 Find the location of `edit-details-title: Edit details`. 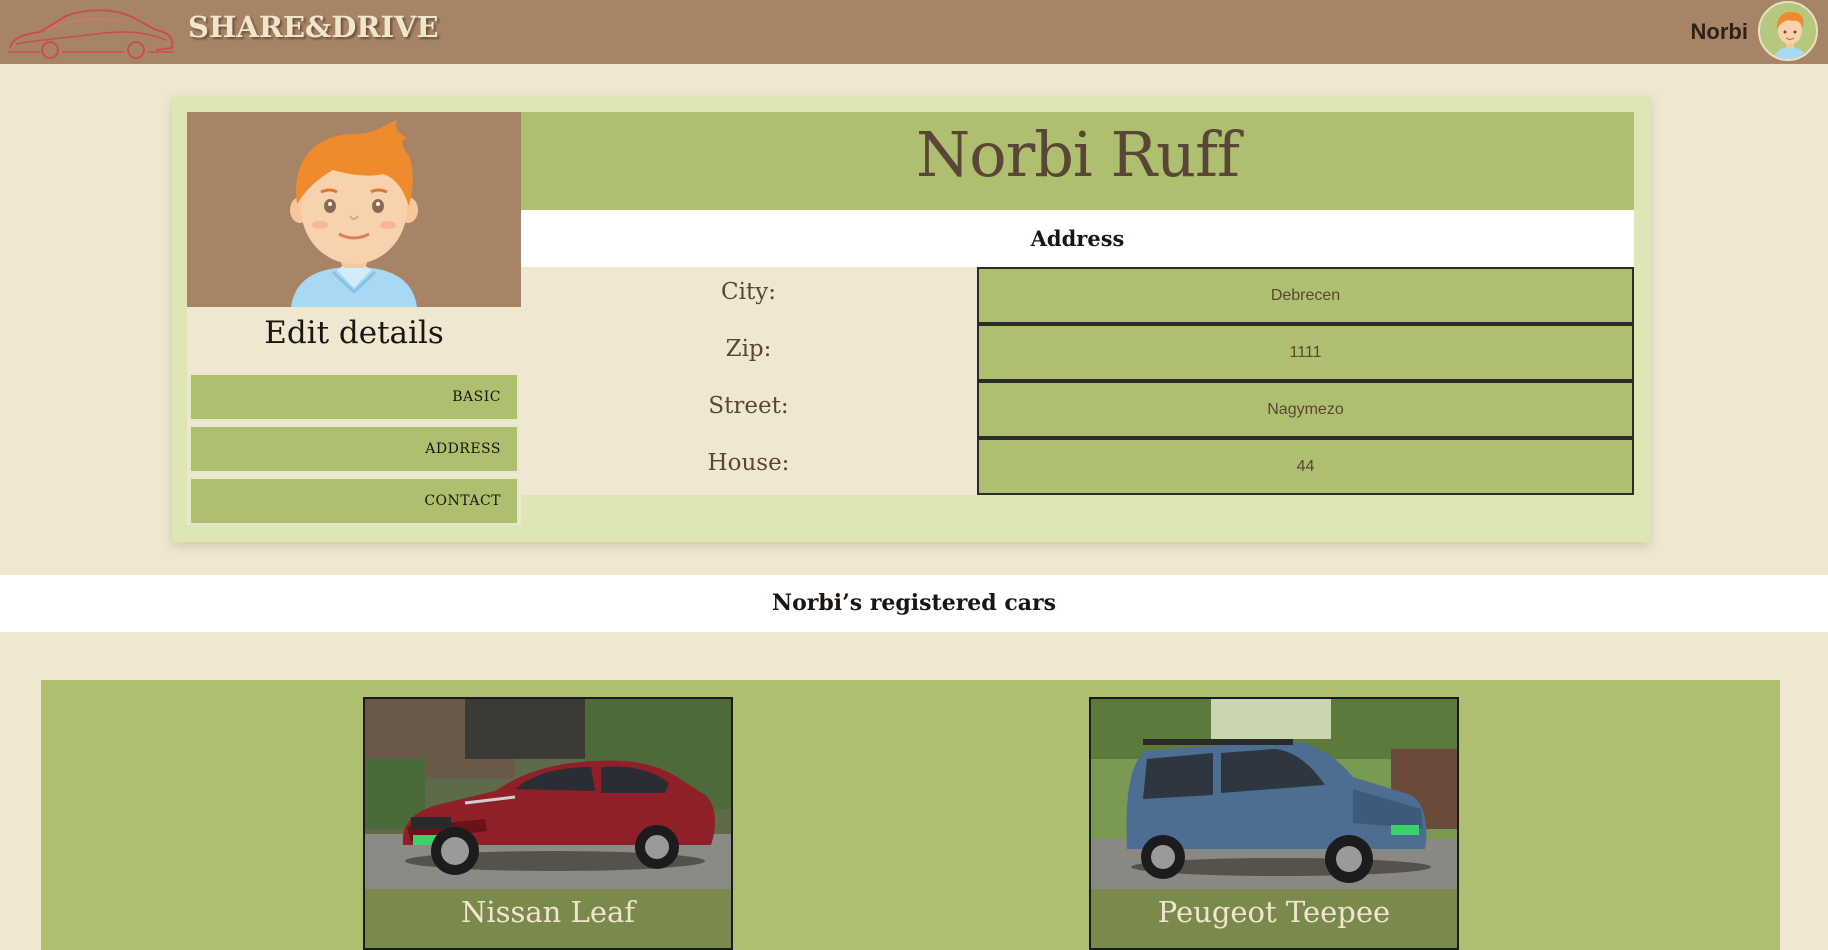

edit-details-title: Edit details is located at coordinates (354, 333).